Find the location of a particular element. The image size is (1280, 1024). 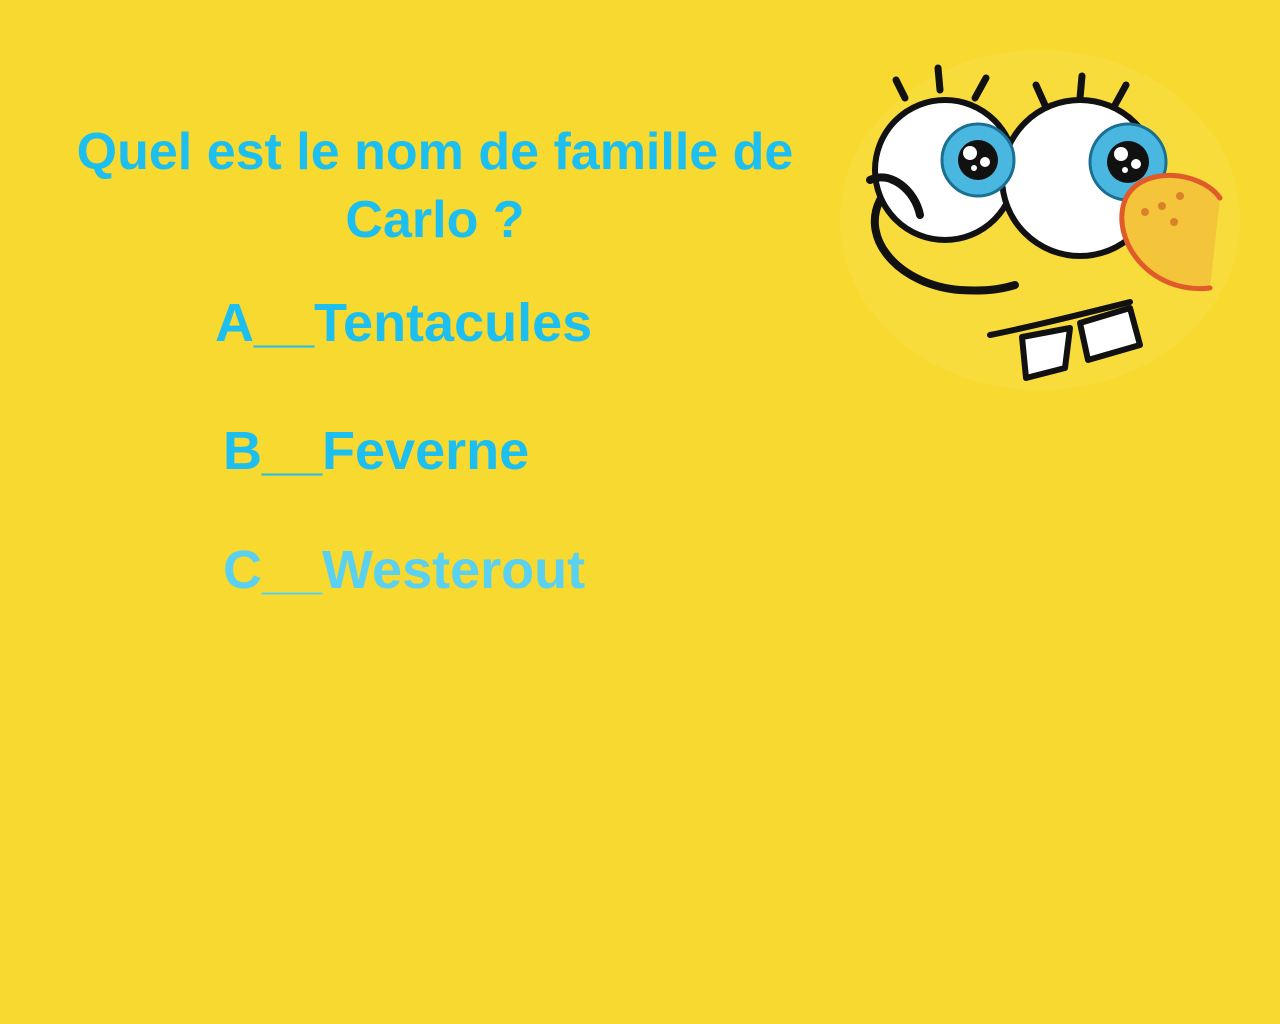

answer-option-b: B__Feverne is located at coordinates (376, 451).